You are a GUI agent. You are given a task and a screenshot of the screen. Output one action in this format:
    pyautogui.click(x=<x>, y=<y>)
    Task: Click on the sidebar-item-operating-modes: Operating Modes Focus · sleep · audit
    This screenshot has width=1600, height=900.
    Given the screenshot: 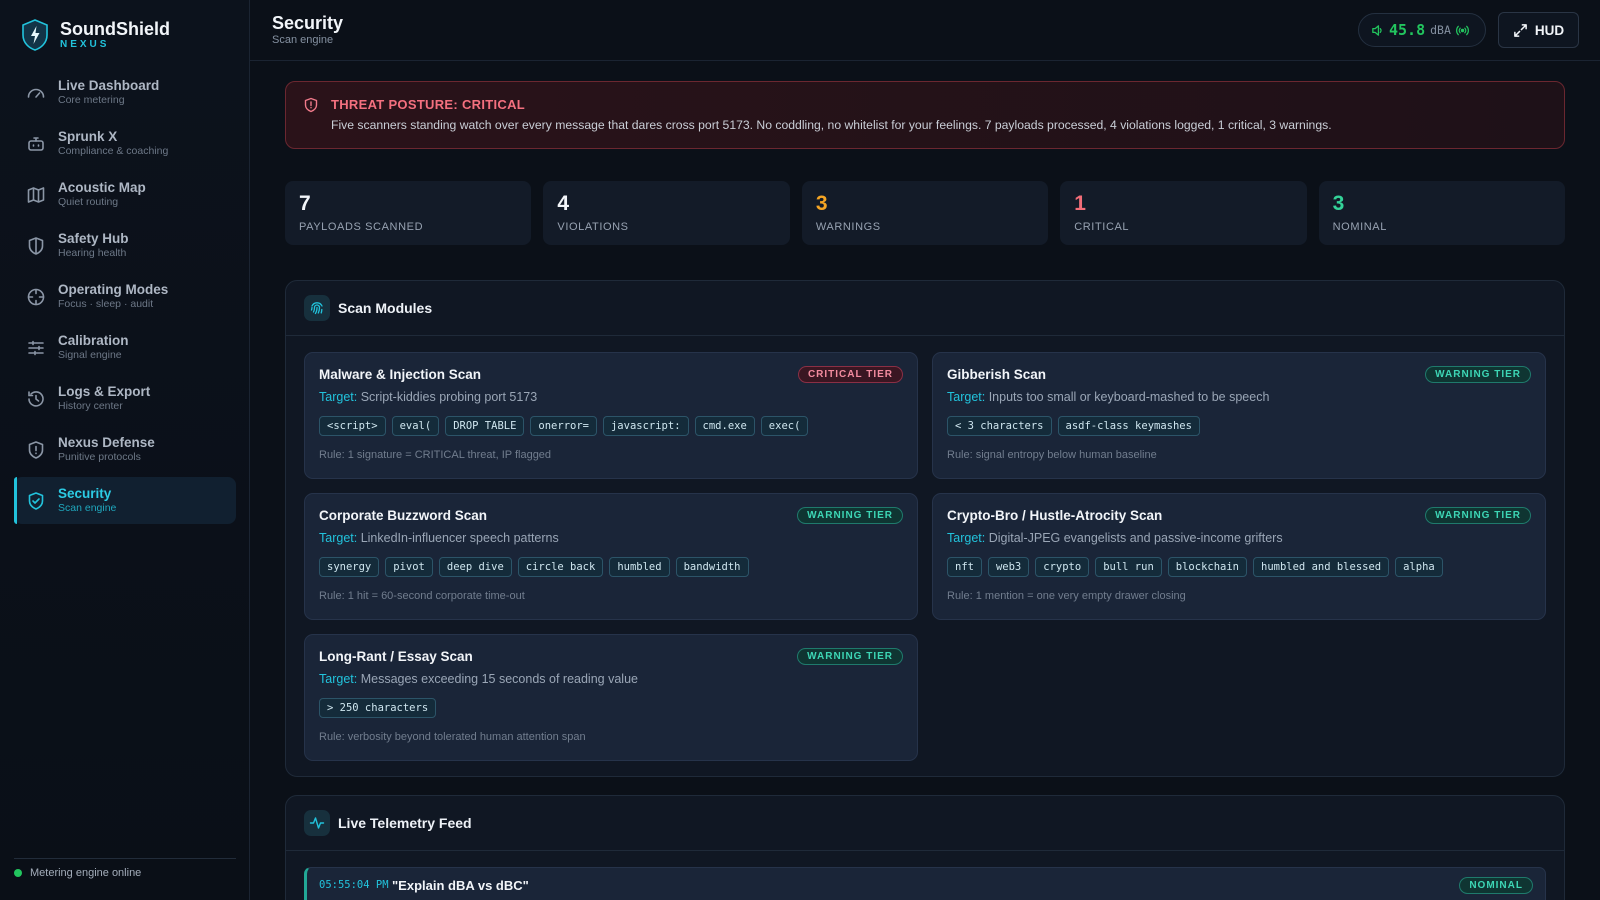 What is the action you would take?
    pyautogui.click(x=125, y=296)
    